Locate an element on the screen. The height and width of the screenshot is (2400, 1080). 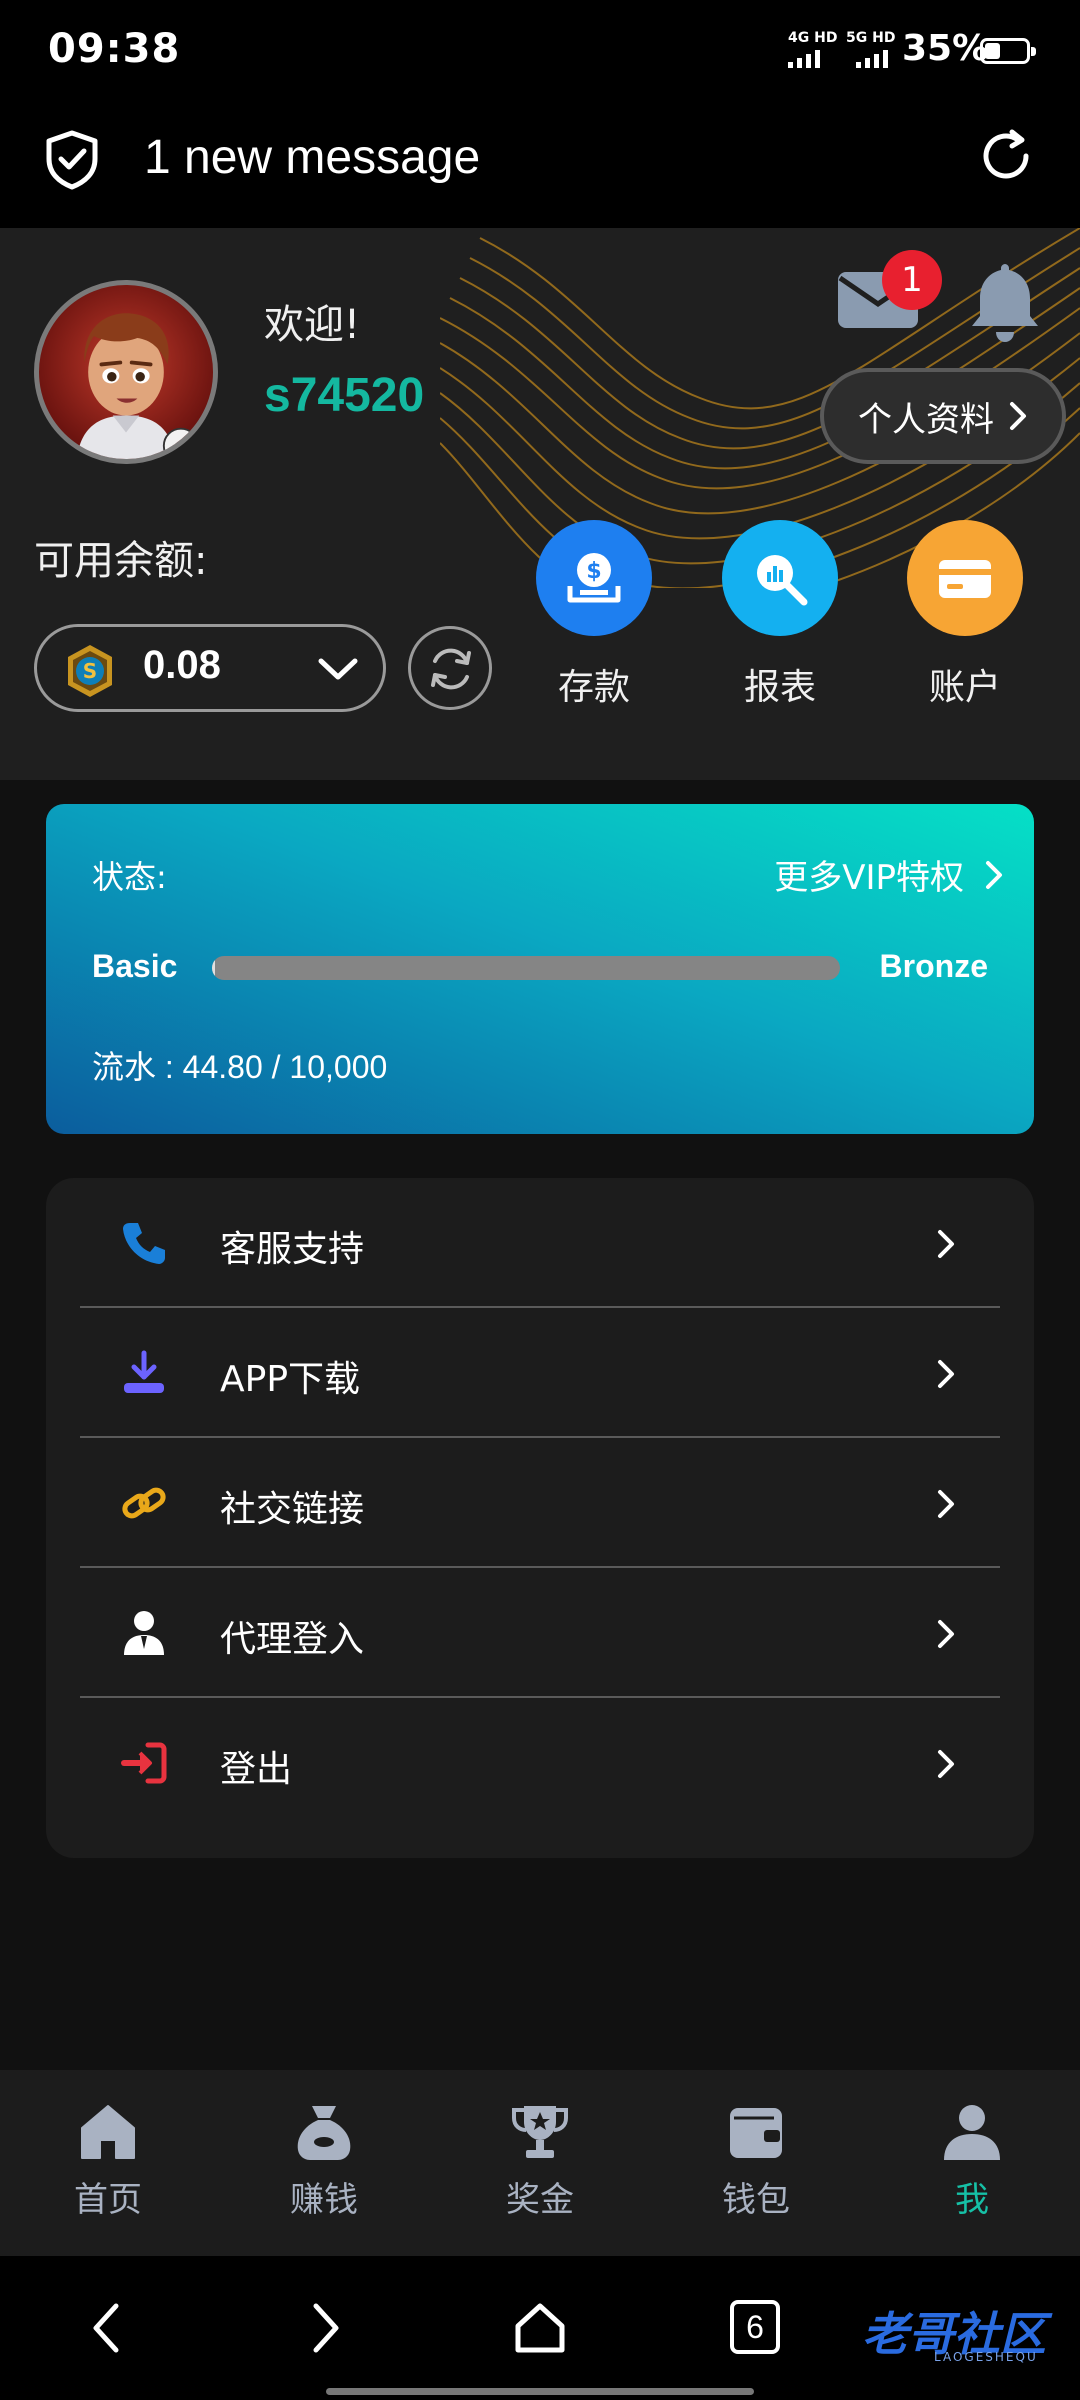
refresh-balance-button is located at coordinates (450, 668).